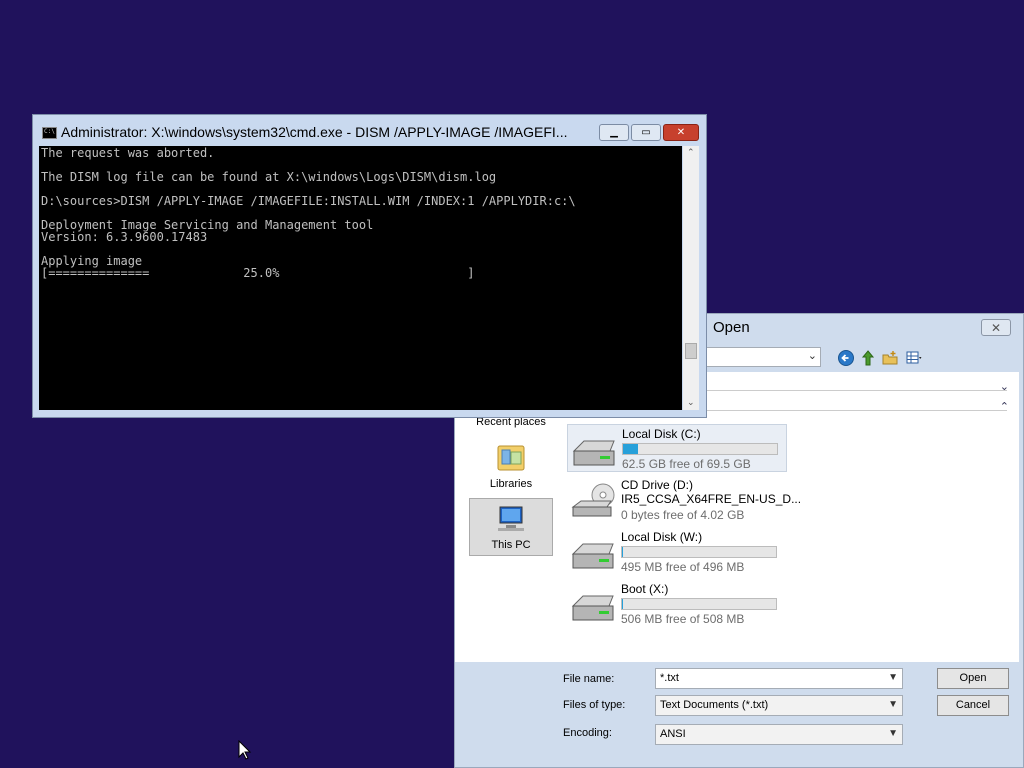 This screenshot has height=768, width=1024. Describe the element at coordinates (973, 678) in the screenshot. I see `open-button: Open` at that location.